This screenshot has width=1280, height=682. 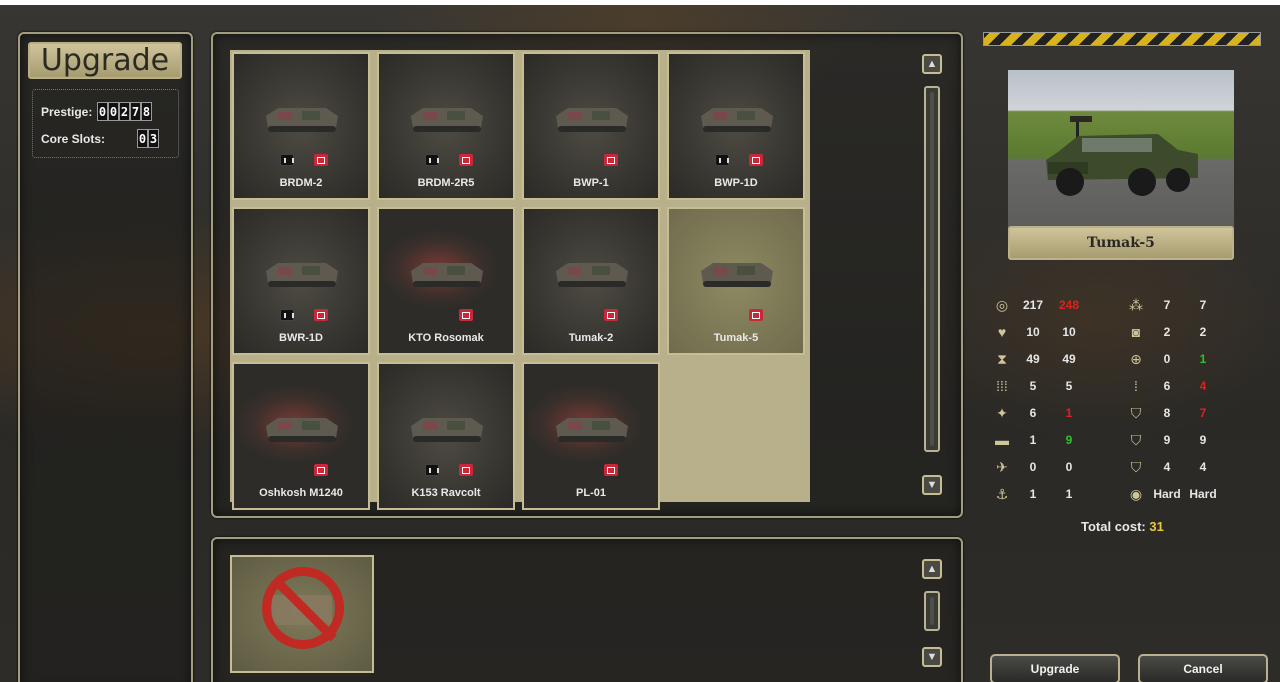 I want to click on initiative-icon: ⁞, so click(x=1136, y=386).